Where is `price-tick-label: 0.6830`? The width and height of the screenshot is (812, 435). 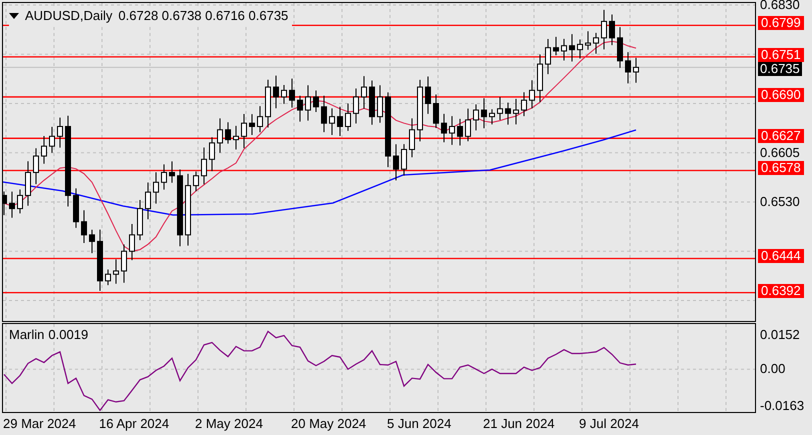
price-tick-label: 0.6830 is located at coordinates (780, 6).